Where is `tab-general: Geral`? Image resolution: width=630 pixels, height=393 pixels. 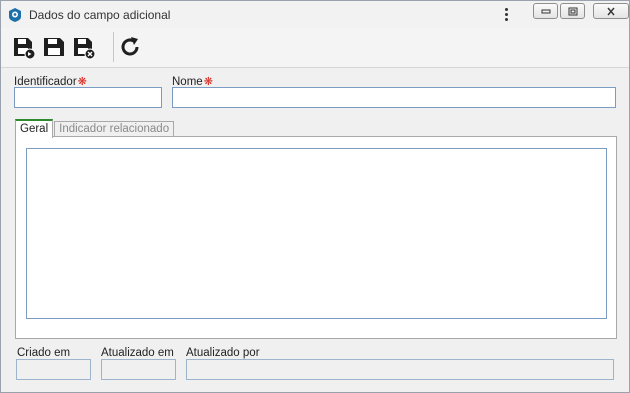 tab-general: Geral is located at coordinates (34, 128).